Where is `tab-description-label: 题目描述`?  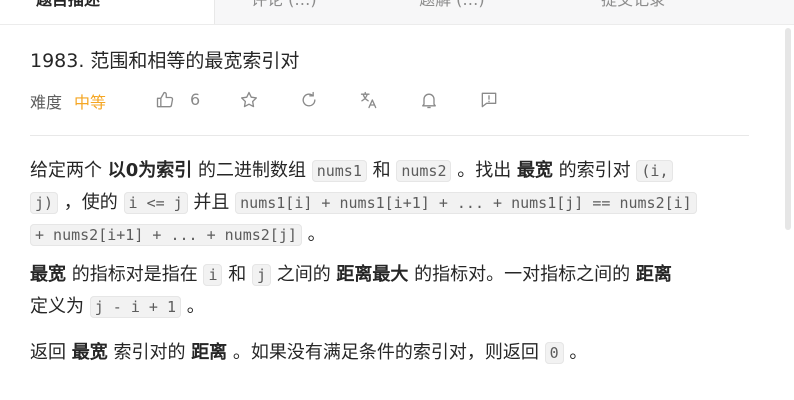
tab-description-label: 题目描述 is located at coordinates (68, 4).